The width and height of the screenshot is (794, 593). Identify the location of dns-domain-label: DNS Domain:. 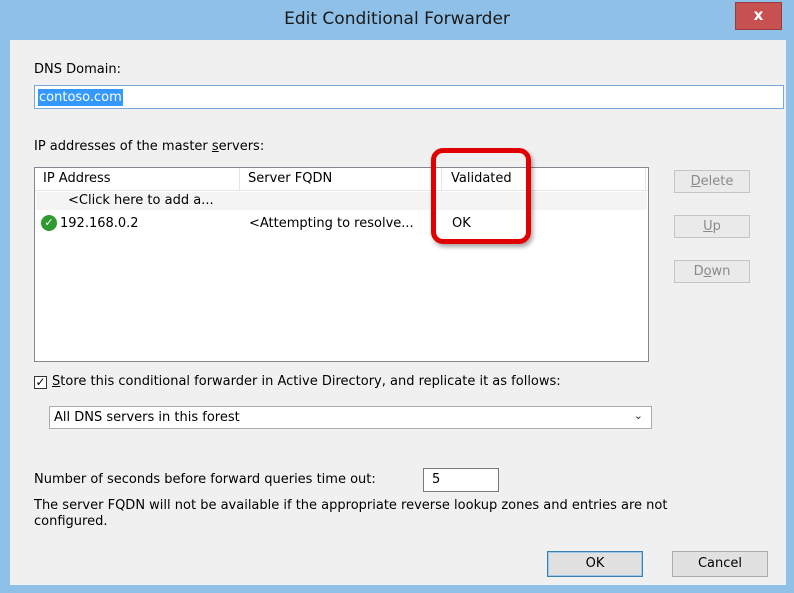
(77, 69).